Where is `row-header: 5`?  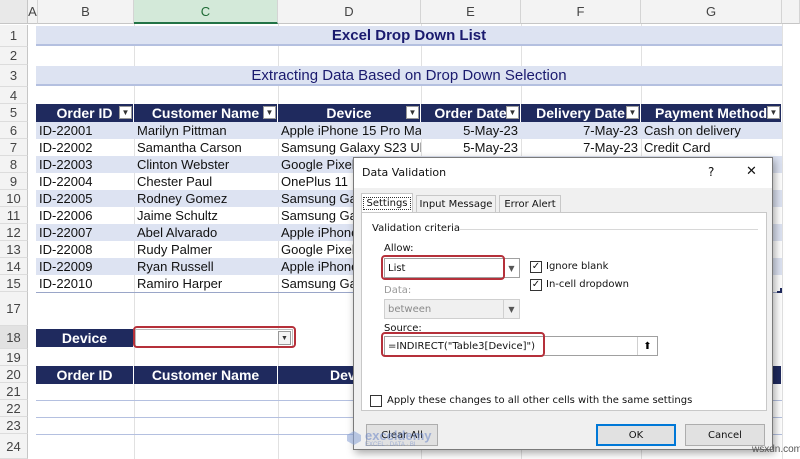 row-header: 5 is located at coordinates (14, 113).